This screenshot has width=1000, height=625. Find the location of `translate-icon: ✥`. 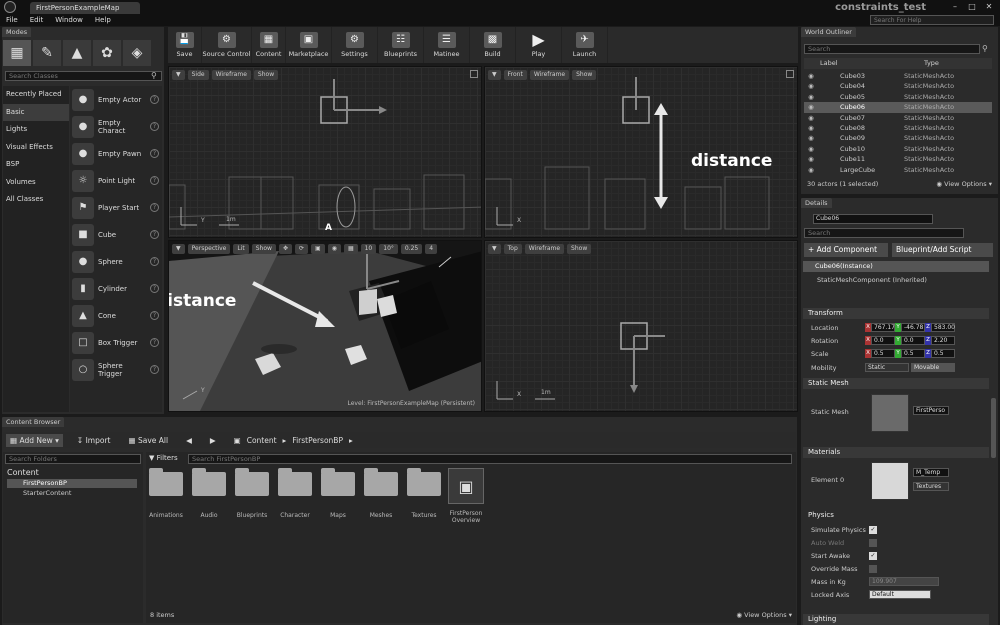

translate-icon: ✥ is located at coordinates (285, 249).